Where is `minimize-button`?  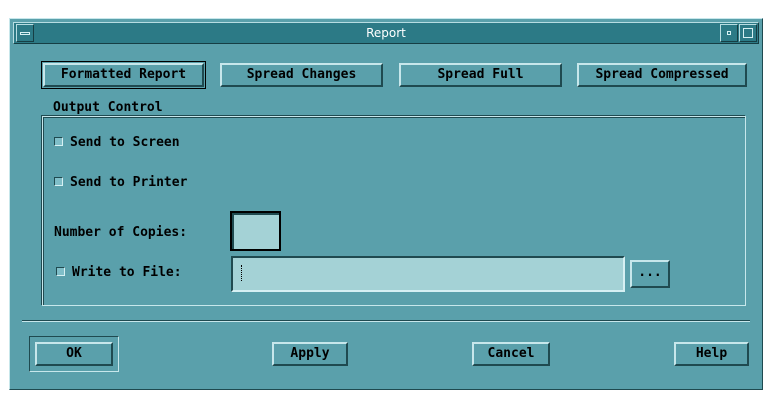
minimize-button is located at coordinates (729, 33).